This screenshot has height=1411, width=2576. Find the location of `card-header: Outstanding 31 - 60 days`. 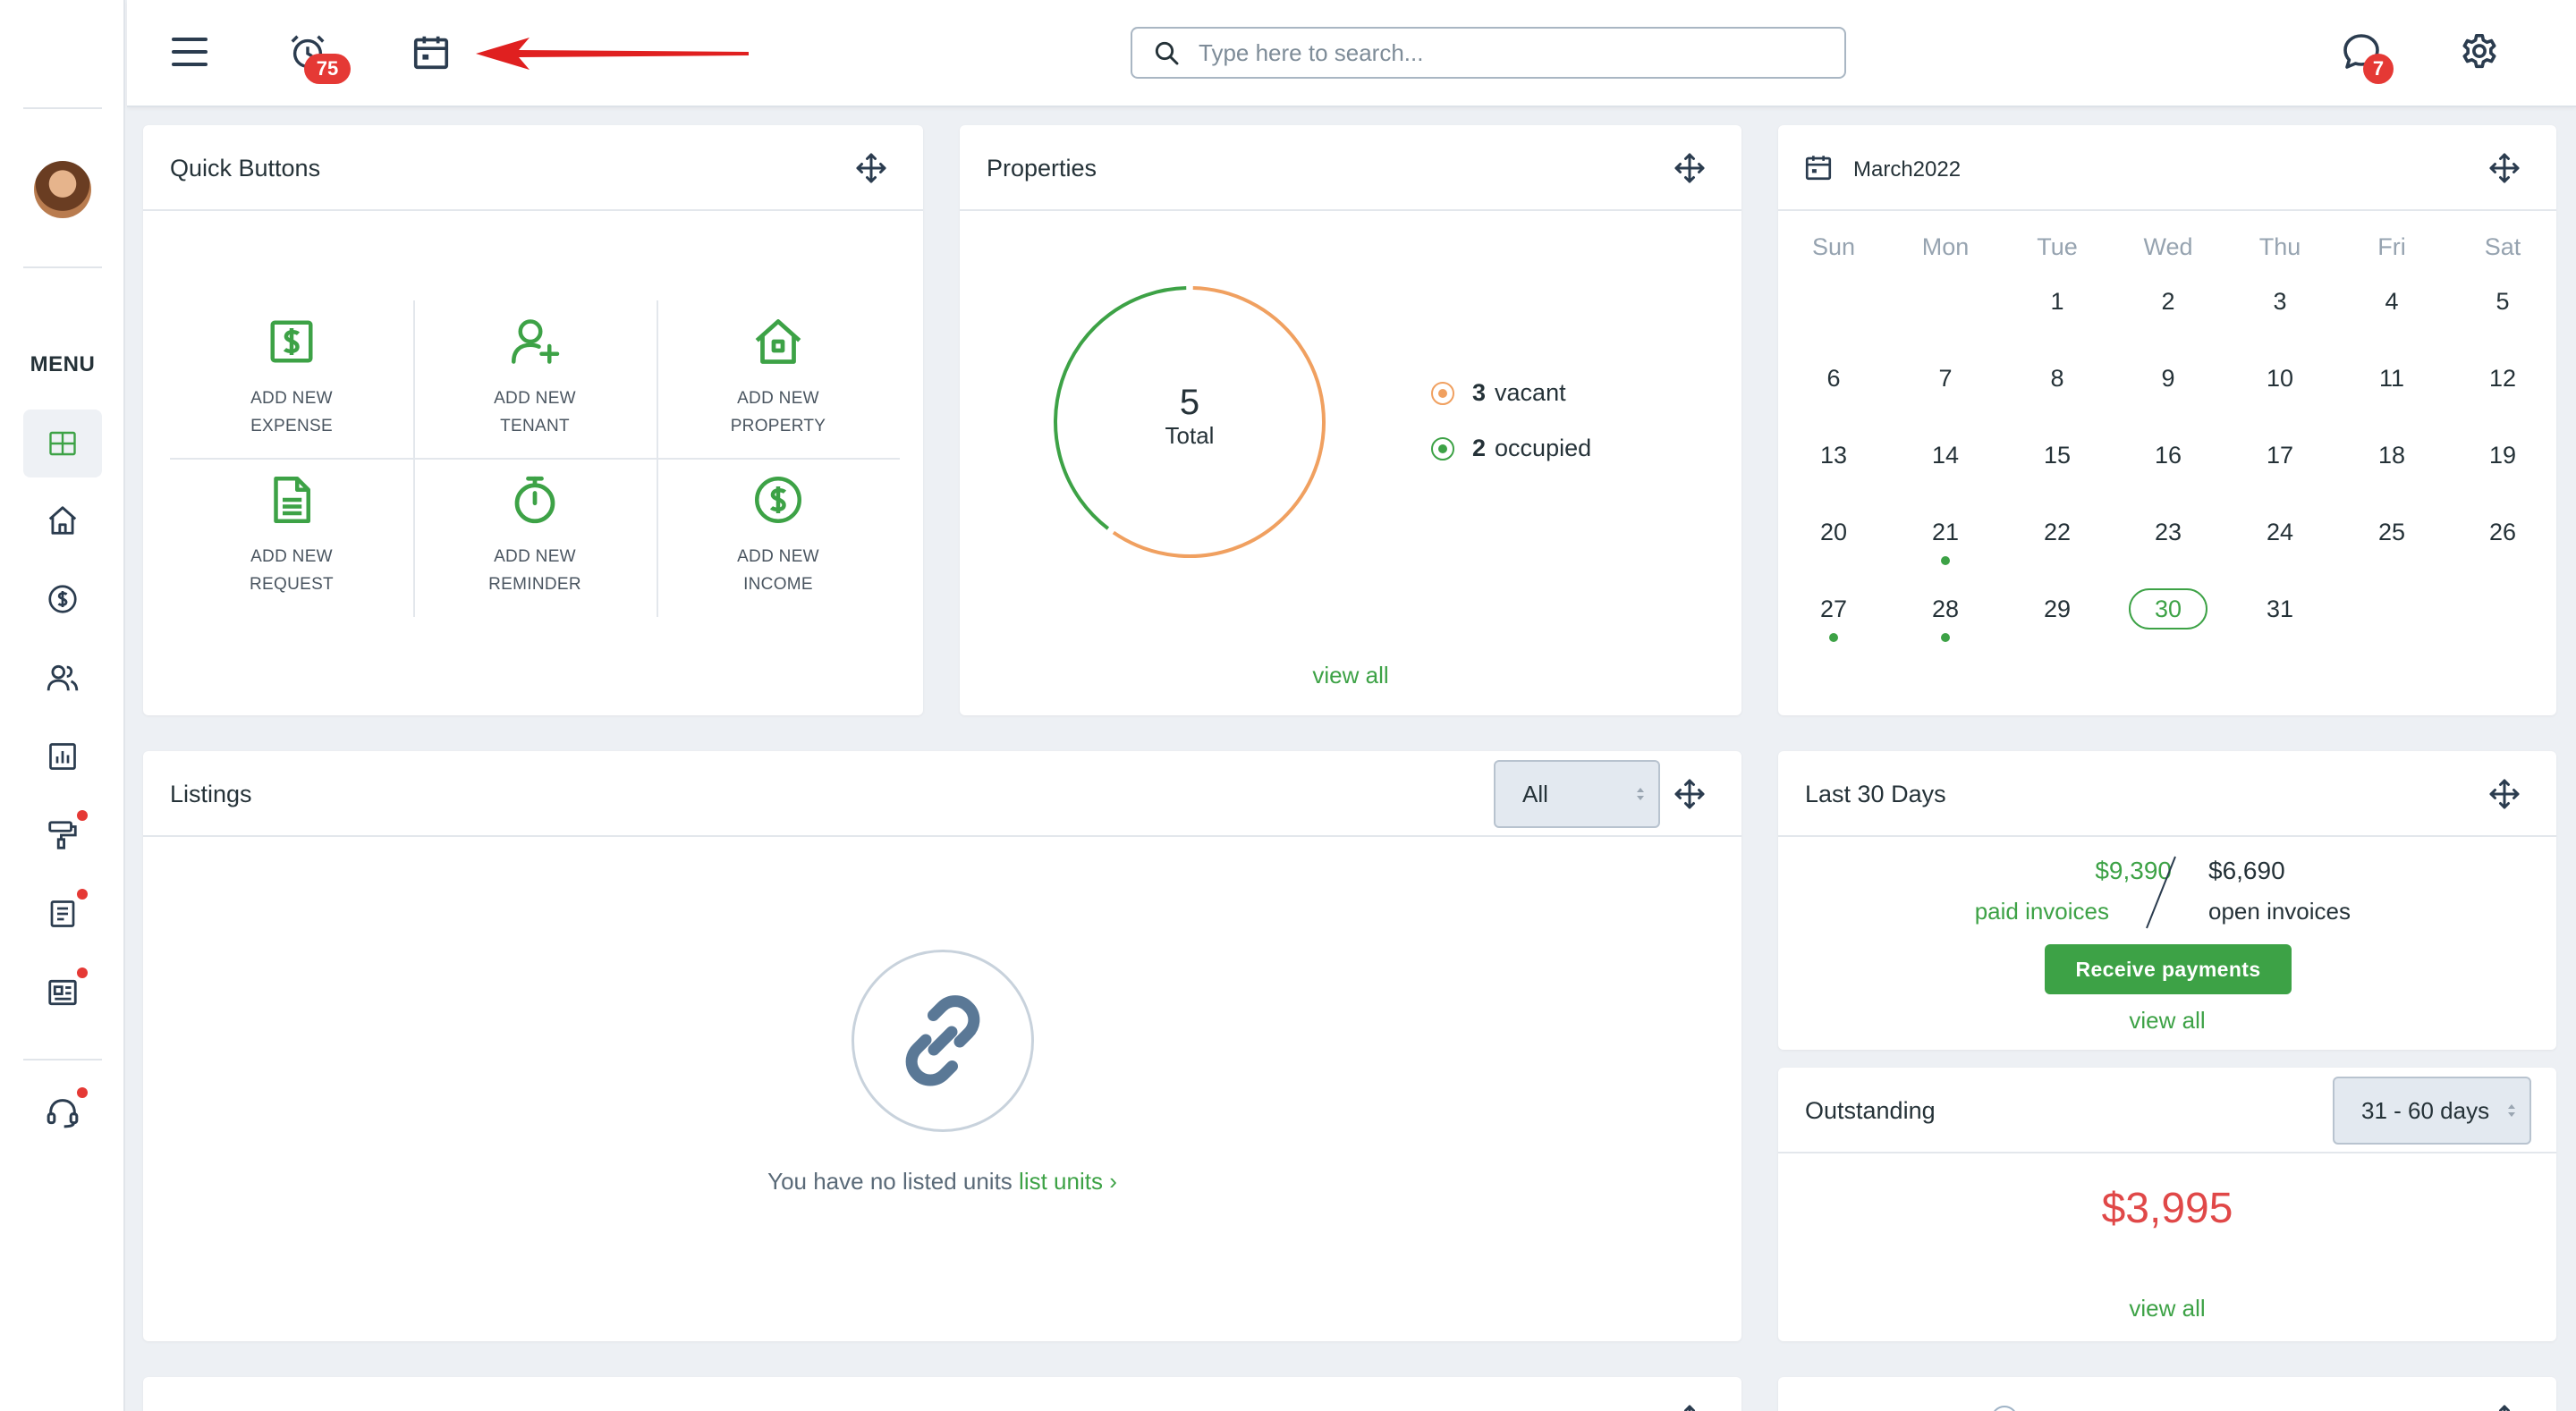

card-header: Outstanding 31 - 60 days is located at coordinates (2167, 1110).